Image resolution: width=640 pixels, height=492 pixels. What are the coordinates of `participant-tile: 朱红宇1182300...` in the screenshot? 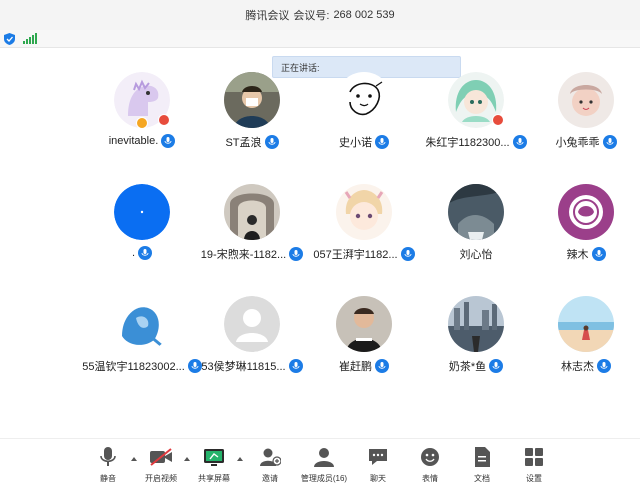 It's located at (476, 110).